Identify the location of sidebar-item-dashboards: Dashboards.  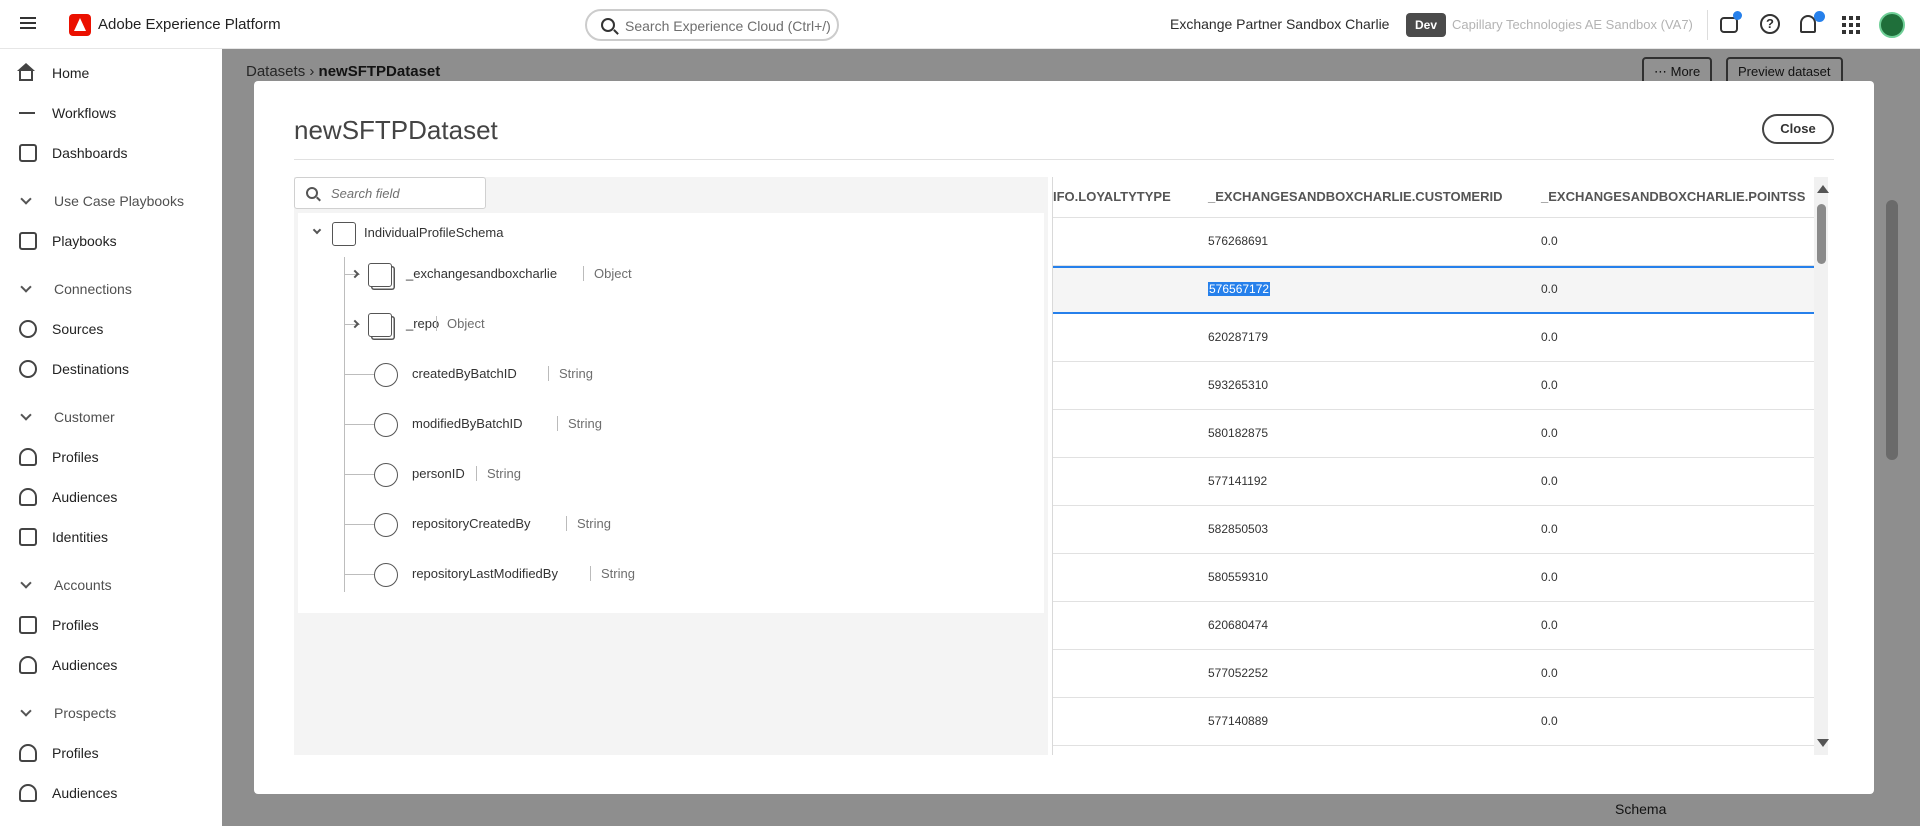
(111, 153).